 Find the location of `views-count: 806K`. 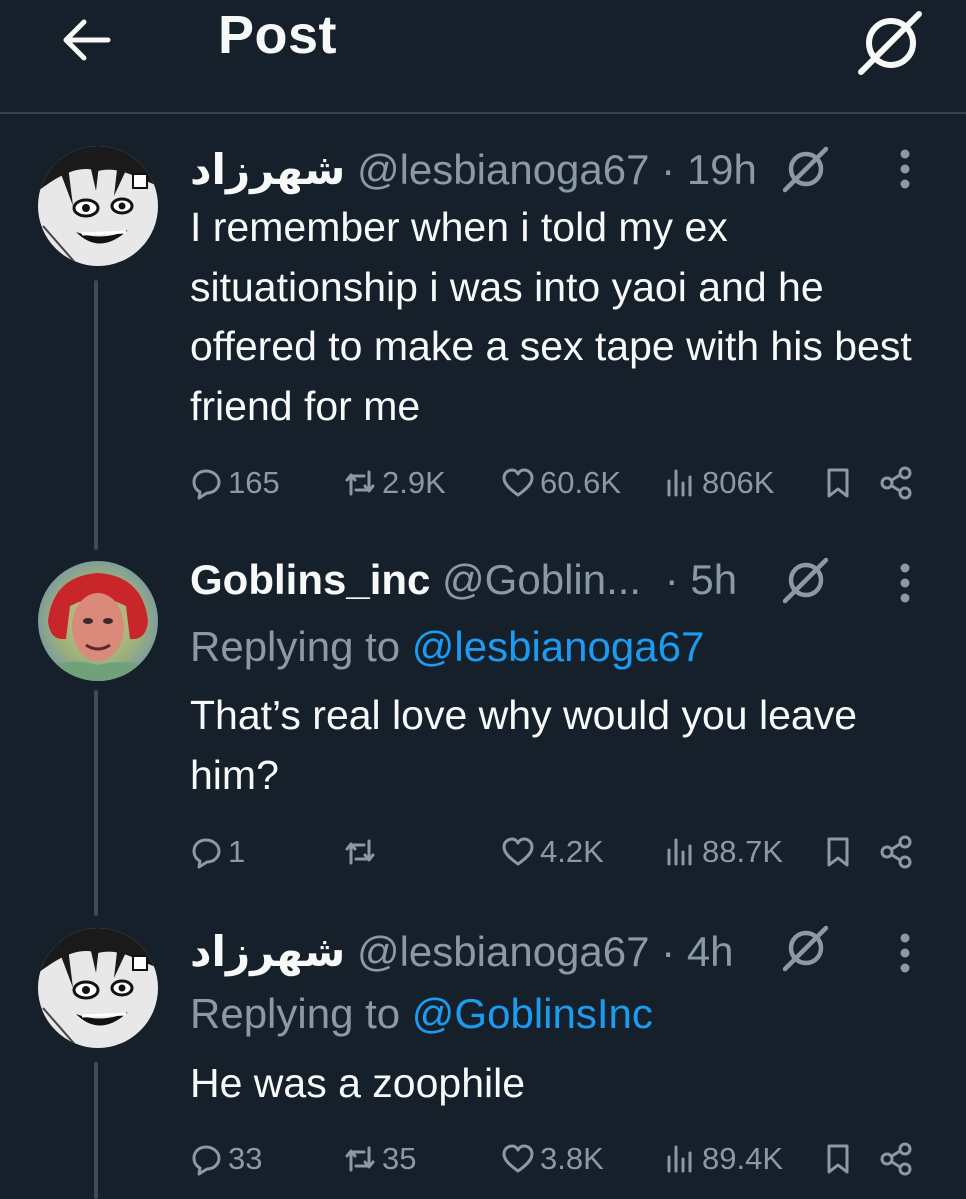

views-count: 806K is located at coordinates (738, 482).